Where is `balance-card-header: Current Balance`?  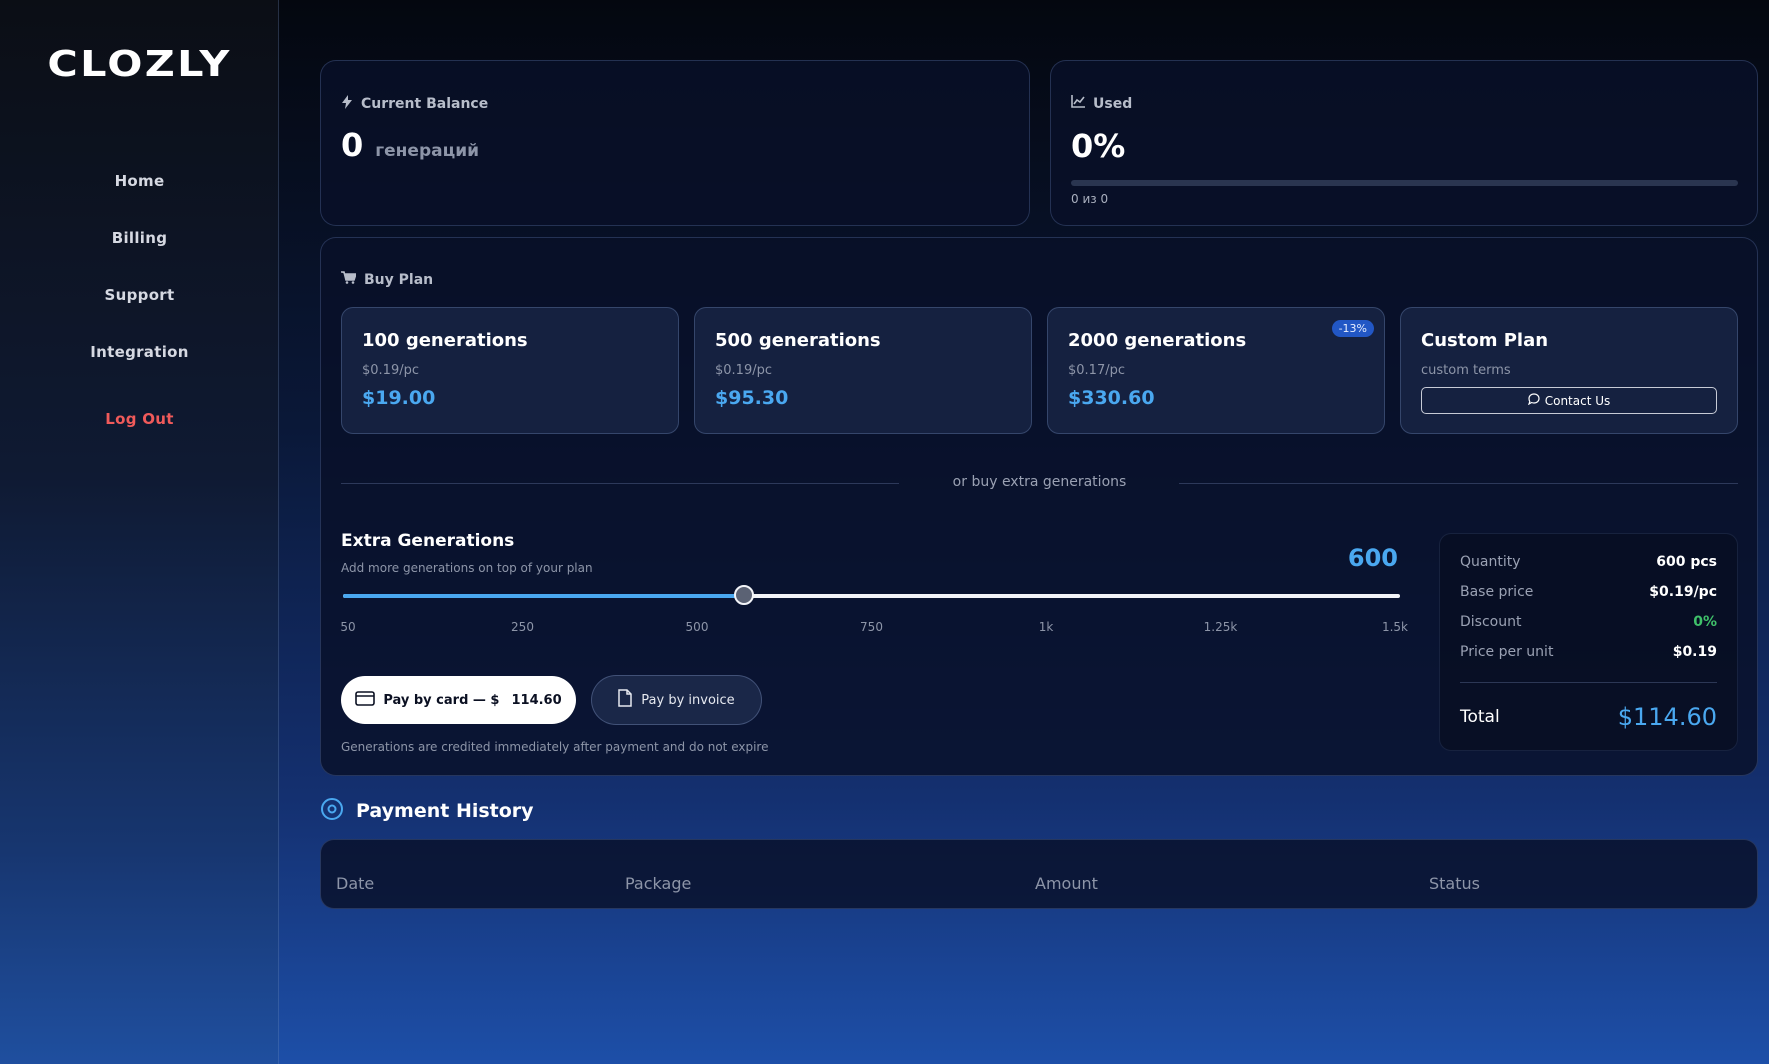 balance-card-header: Current Balance is located at coordinates (414, 104).